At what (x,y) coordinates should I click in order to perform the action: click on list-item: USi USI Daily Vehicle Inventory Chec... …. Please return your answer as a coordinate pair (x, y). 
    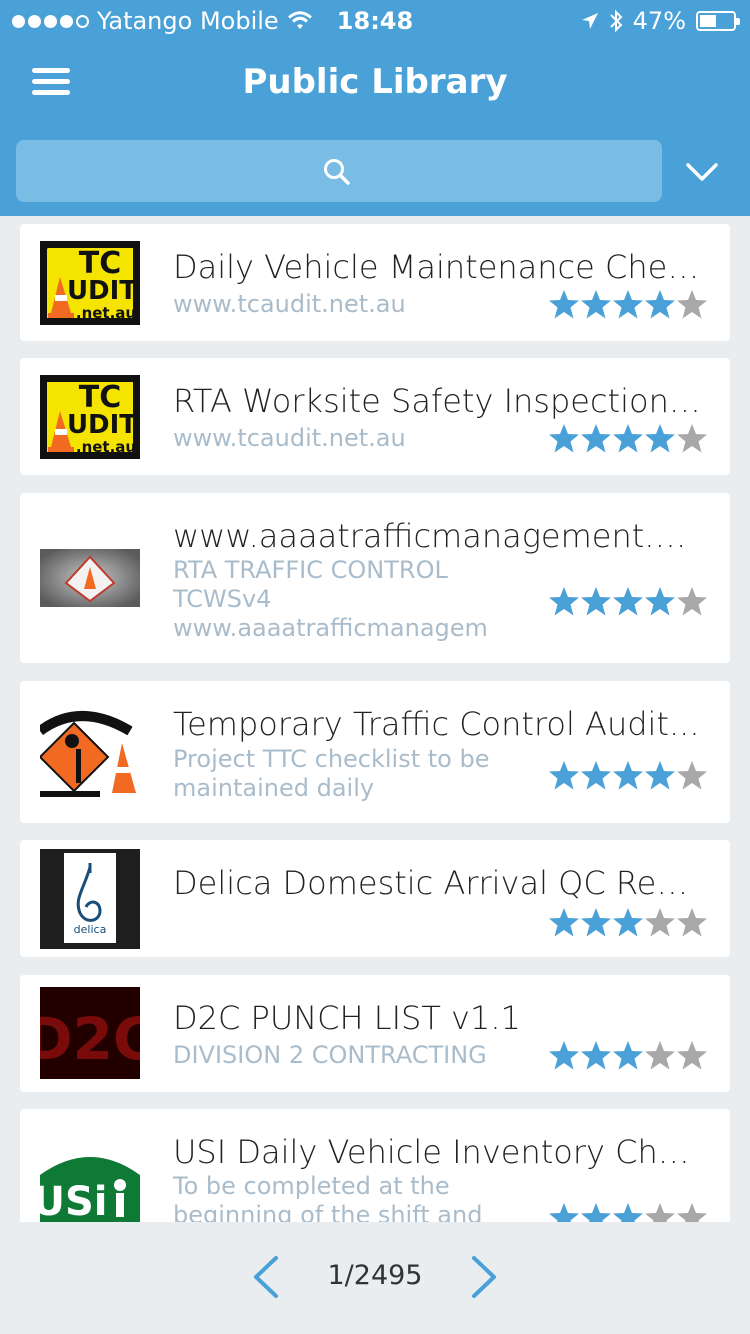
    Looking at the image, I should click on (375, 1165).